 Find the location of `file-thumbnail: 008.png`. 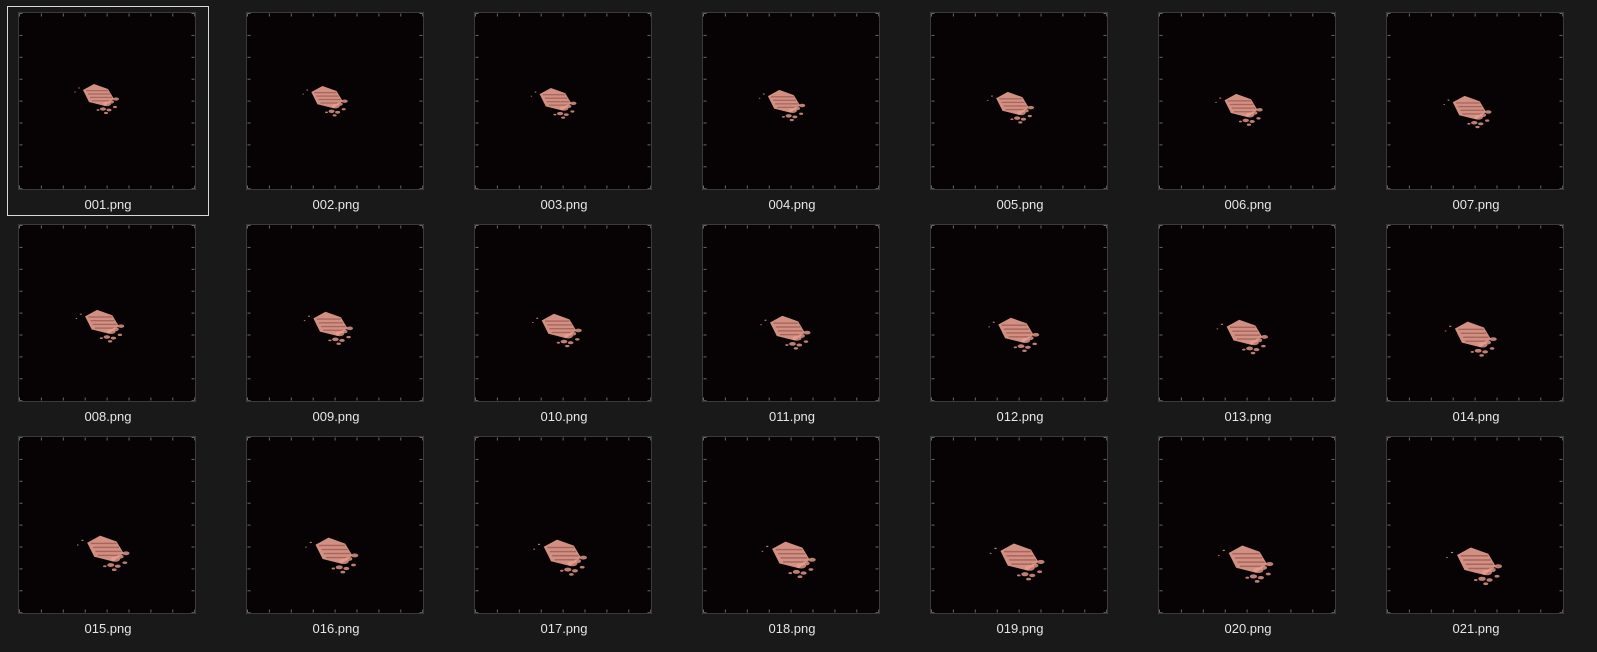

file-thumbnail: 008.png is located at coordinates (108, 323).